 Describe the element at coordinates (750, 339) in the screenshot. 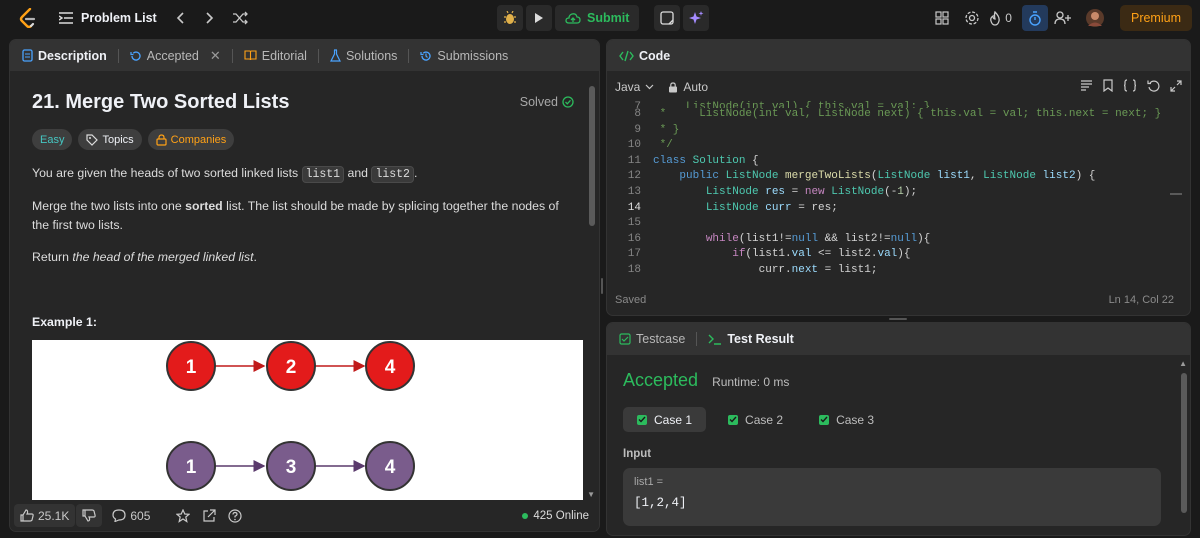

I see `tab-test-result: Test Result` at that location.